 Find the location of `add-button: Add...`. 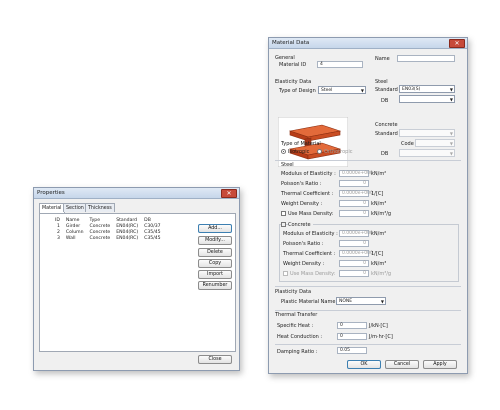

add-button: Add... is located at coordinates (215, 228).